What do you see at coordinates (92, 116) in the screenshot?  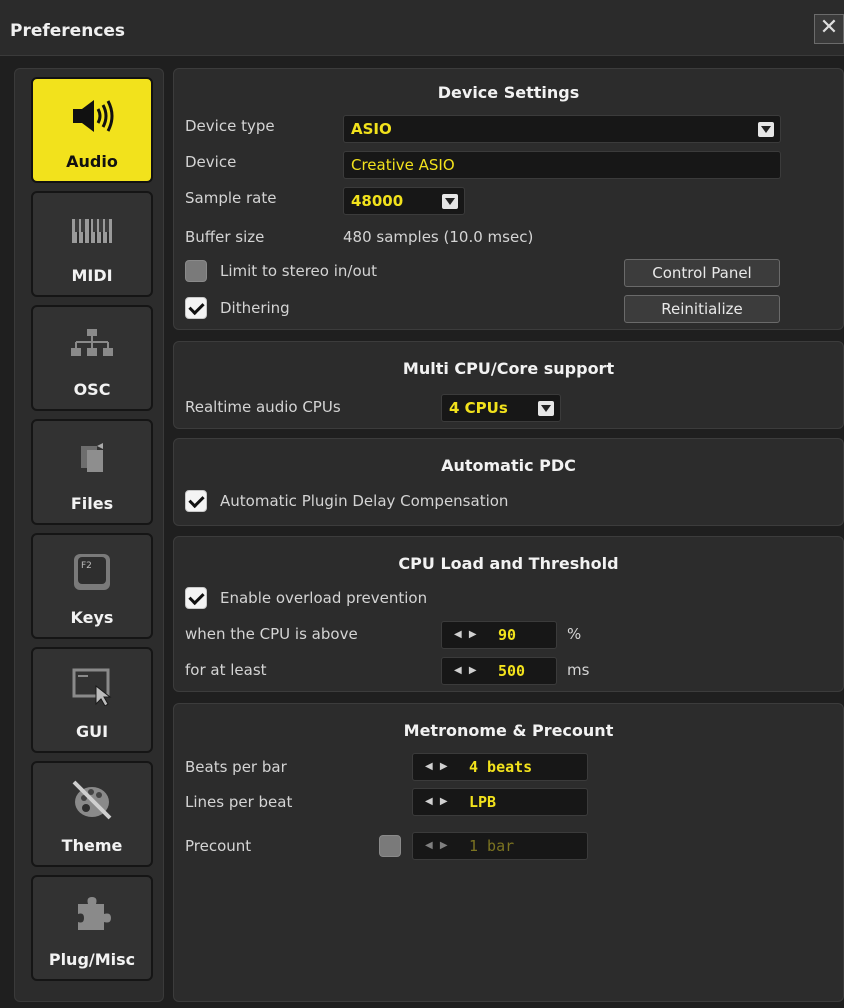 I see `speaker-icon` at bounding box center [92, 116].